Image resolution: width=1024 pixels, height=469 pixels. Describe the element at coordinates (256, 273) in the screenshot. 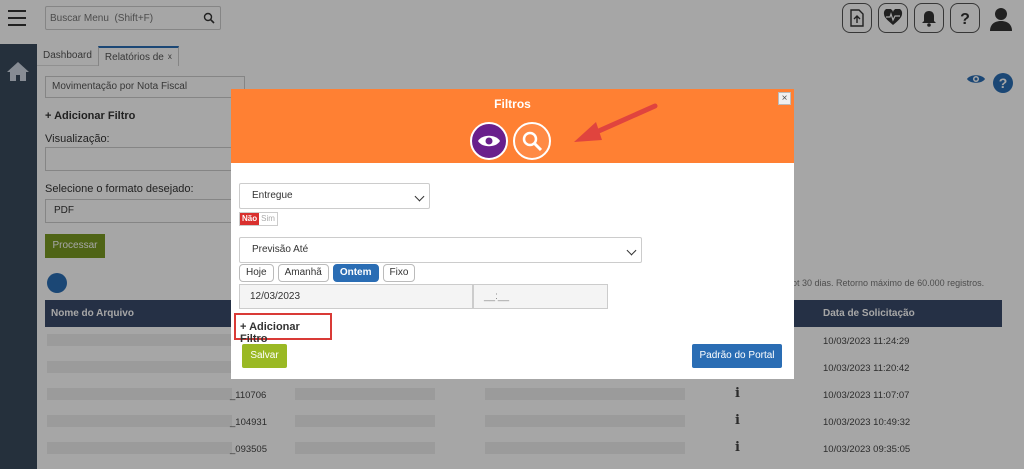

I see `chip-hoje: Hoje` at that location.